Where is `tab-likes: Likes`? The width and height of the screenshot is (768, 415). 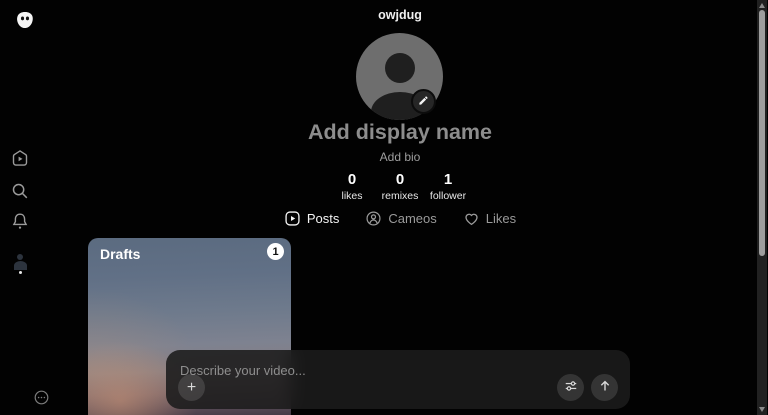
tab-likes: Likes is located at coordinates (489, 218).